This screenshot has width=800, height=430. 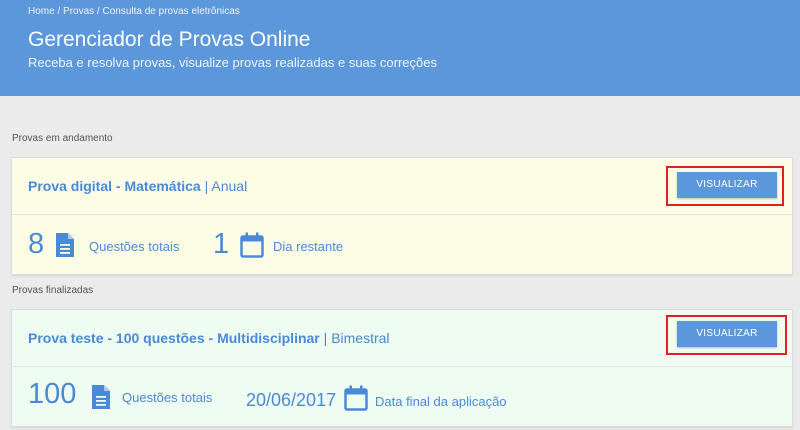 What do you see at coordinates (229, 186) in the screenshot?
I see `exam-period: Anual` at bounding box center [229, 186].